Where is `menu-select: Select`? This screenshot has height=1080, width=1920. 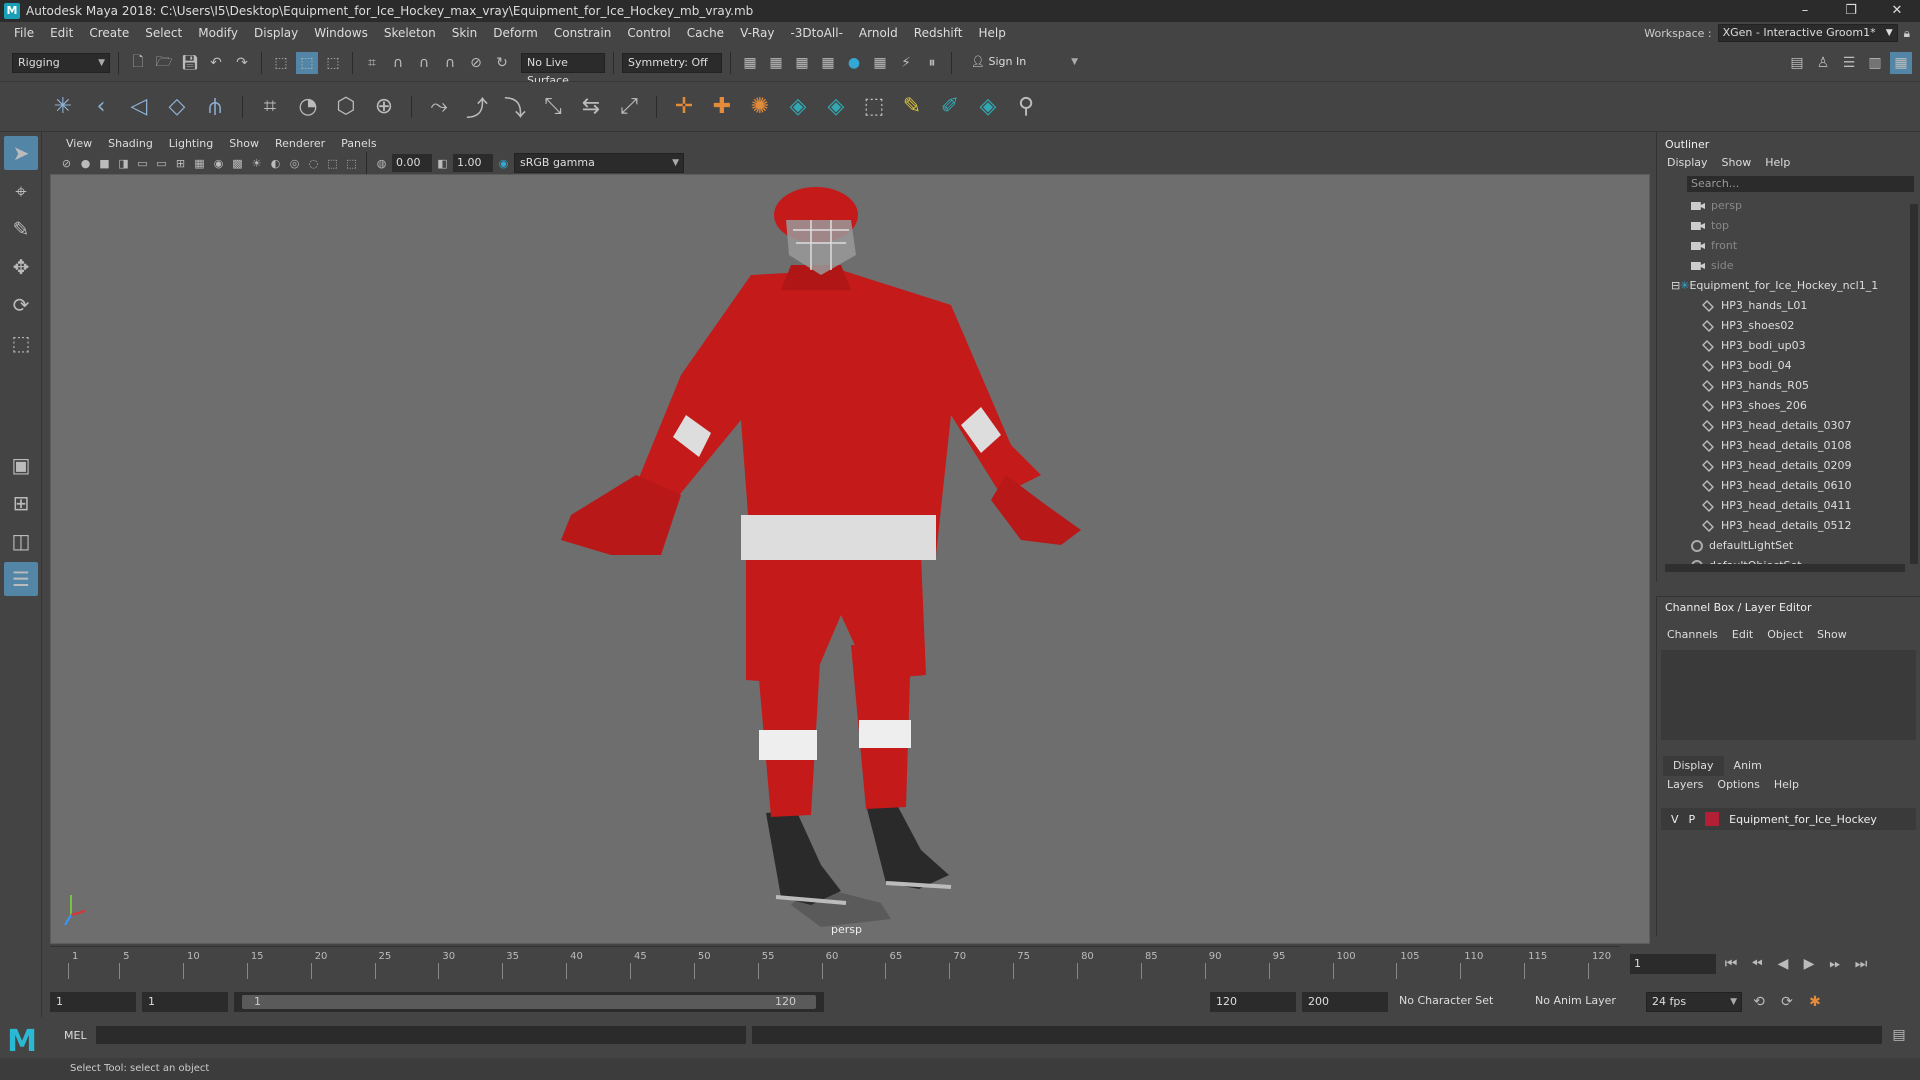
menu-select: Select is located at coordinates (163, 33).